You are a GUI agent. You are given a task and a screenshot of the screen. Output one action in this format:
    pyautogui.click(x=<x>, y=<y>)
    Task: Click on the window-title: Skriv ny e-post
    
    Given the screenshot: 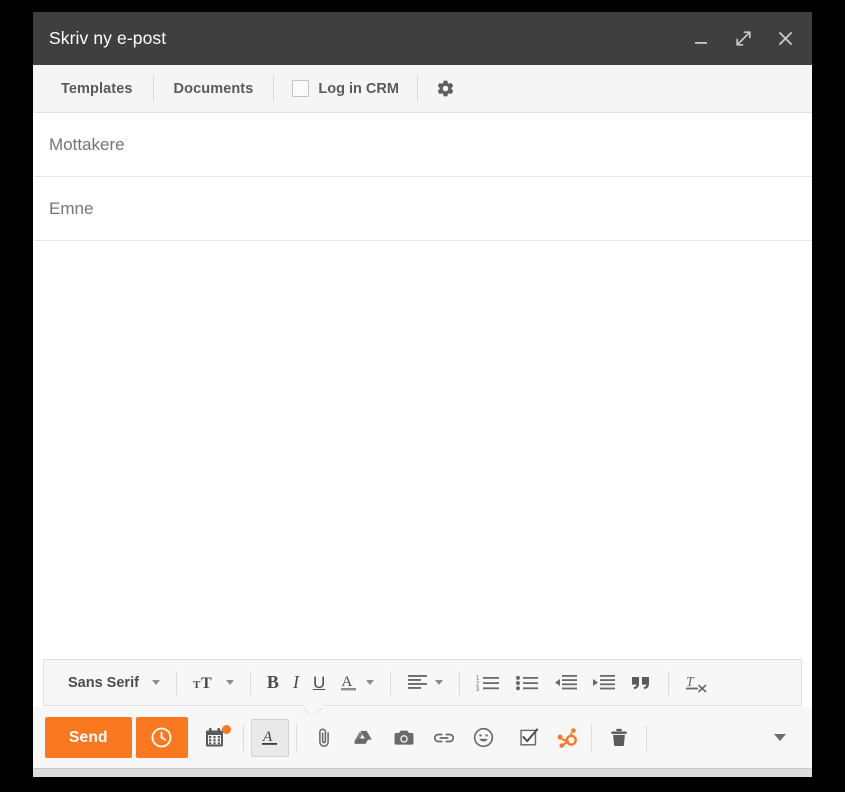 What is the action you would take?
    pyautogui.click(x=108, y=38)
    